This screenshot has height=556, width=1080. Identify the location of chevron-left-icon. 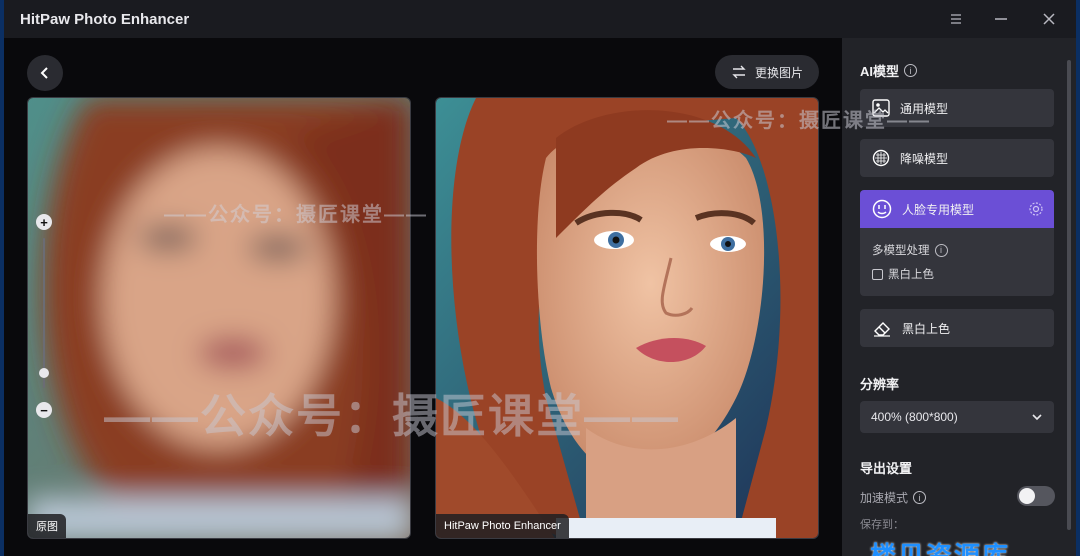
(44, 73).